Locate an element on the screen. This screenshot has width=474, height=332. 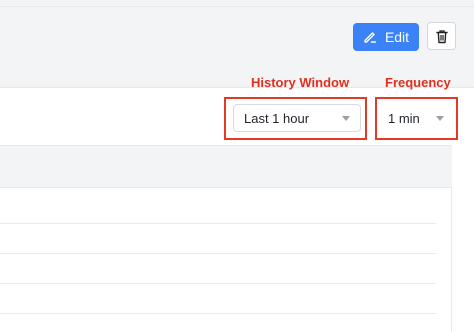
history-window-annotation: History Window is located at coordinates (300, 82).